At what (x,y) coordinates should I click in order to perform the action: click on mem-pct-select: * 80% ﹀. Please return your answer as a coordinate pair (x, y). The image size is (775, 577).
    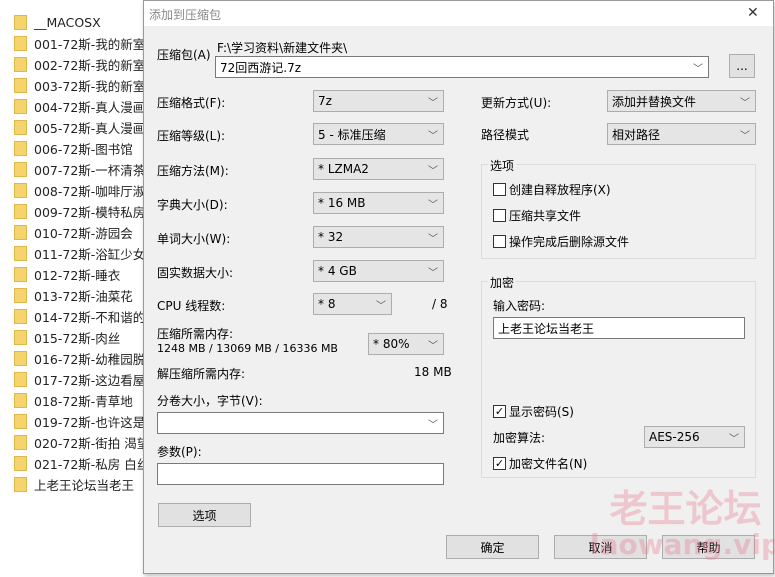
    Looking at the image, I should click on (406, 344).